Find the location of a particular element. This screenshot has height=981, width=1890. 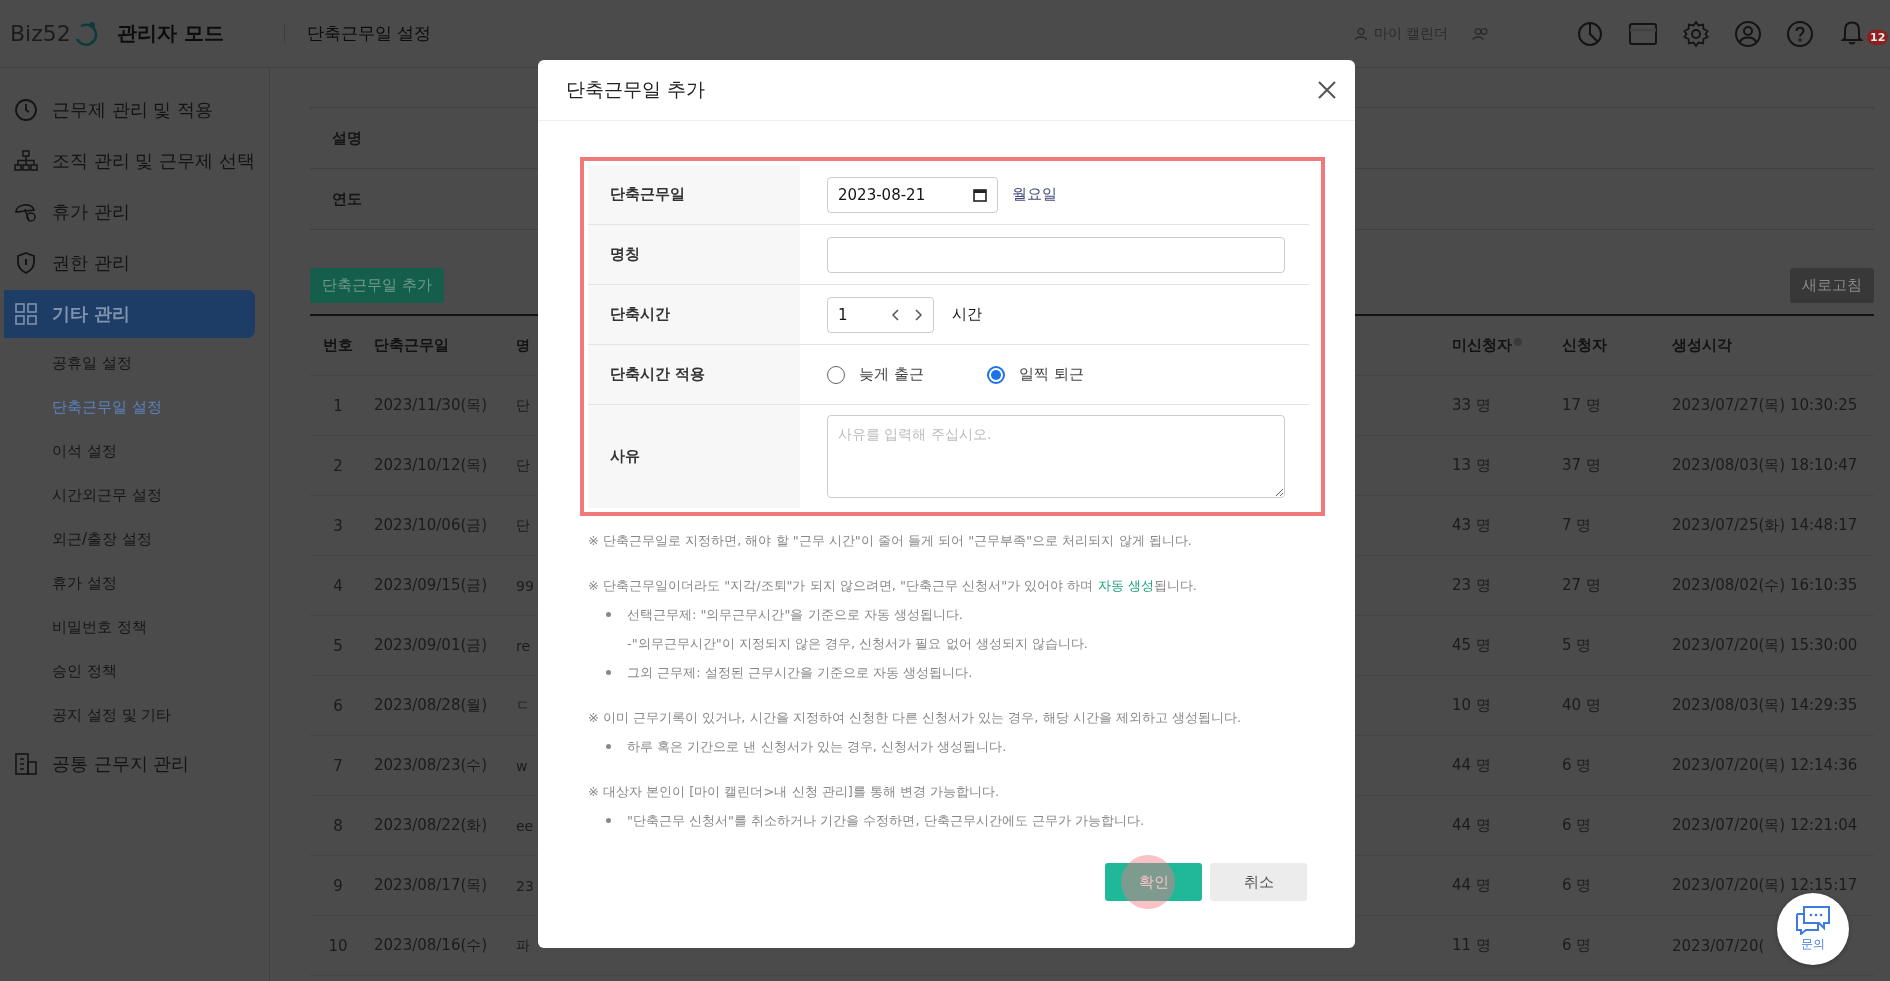

note-text: -"의무근무시간"이 지정되지 않은 경우, 신청서가 필요 없어 생성되지 않습니다. is located at coordinates (857, 644).